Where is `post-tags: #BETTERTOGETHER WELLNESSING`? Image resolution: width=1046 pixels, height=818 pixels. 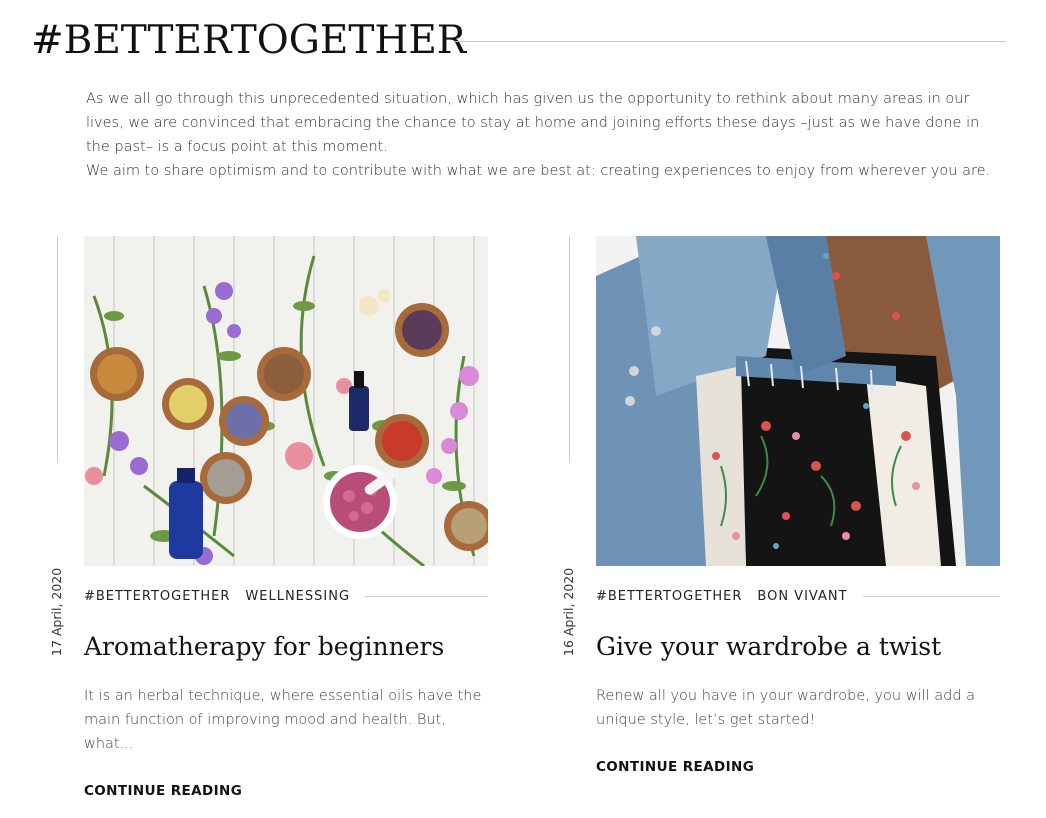 post-tags: #BETTERTOGETHER WELLNESSING is located at coordinates (286, 596).